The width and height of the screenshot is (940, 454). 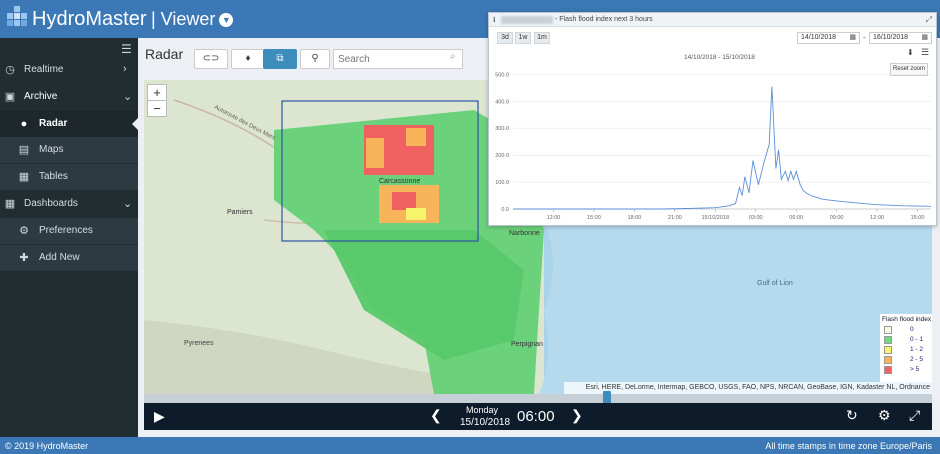 I want to click on next-step-icon: ❯, so click(x=577, y=415).